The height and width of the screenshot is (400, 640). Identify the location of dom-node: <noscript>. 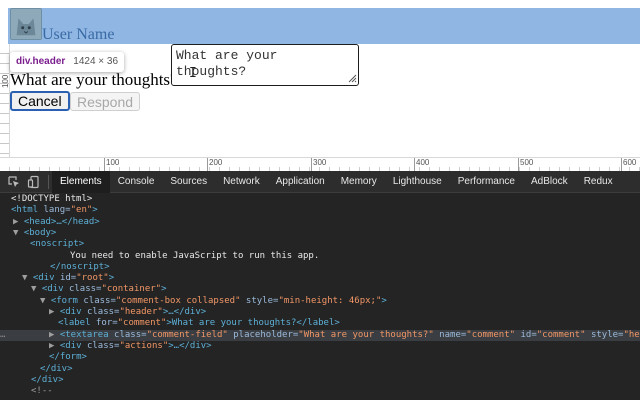
(320, 244).